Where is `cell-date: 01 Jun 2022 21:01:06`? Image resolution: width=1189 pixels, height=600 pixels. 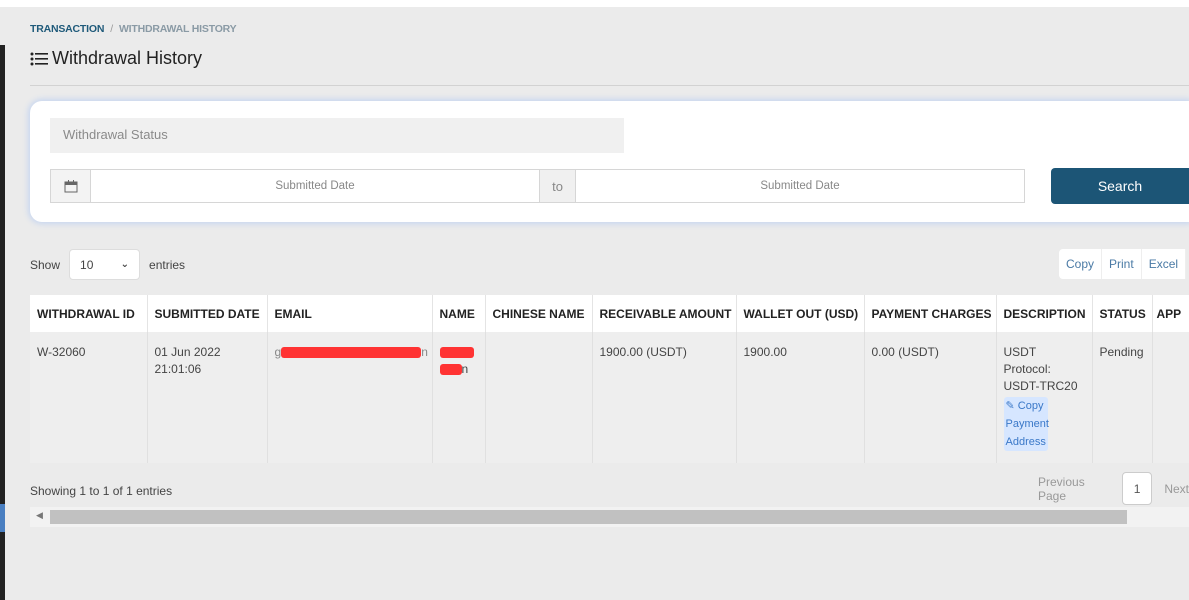
cell-date: 01 Jun 2022 21:01:06 is located at coordinates (207, 397).